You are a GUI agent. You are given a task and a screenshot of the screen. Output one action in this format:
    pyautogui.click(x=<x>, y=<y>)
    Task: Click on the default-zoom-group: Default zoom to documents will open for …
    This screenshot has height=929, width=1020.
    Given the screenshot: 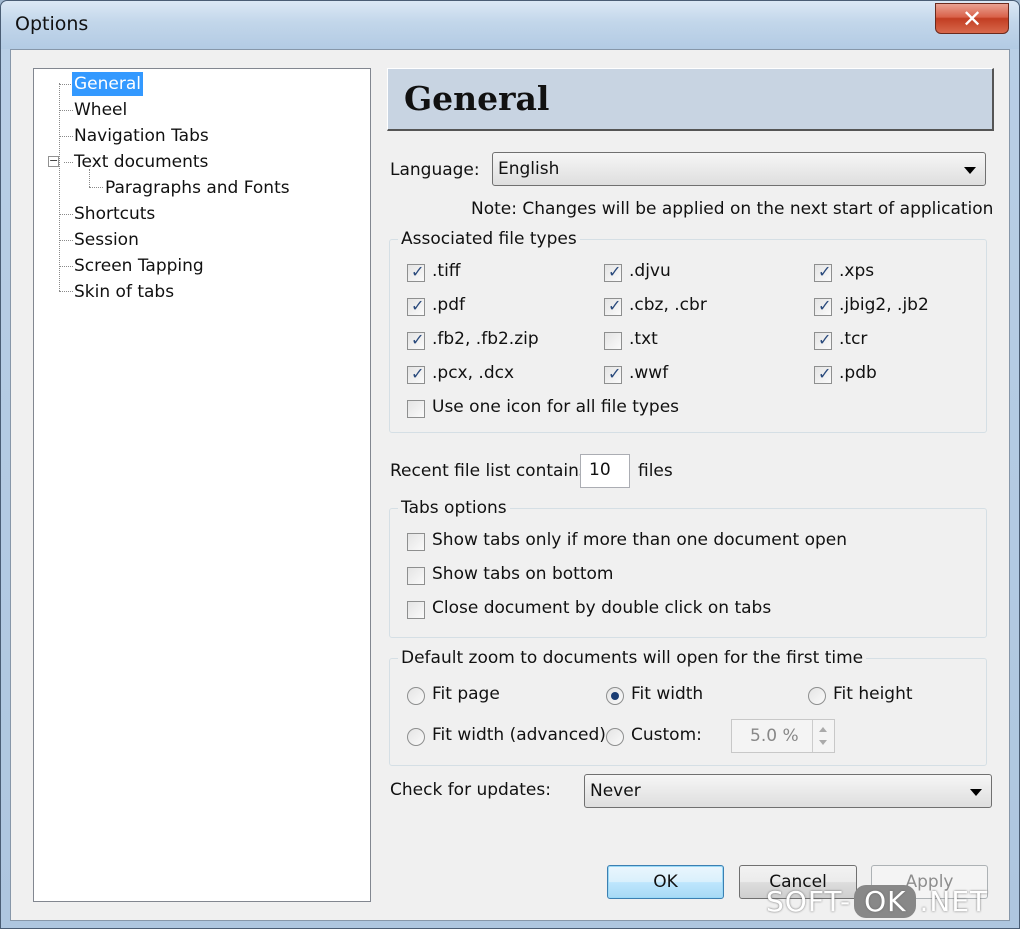 What is the action you would take?
    pyautogui.click(x=688, y=707)
    